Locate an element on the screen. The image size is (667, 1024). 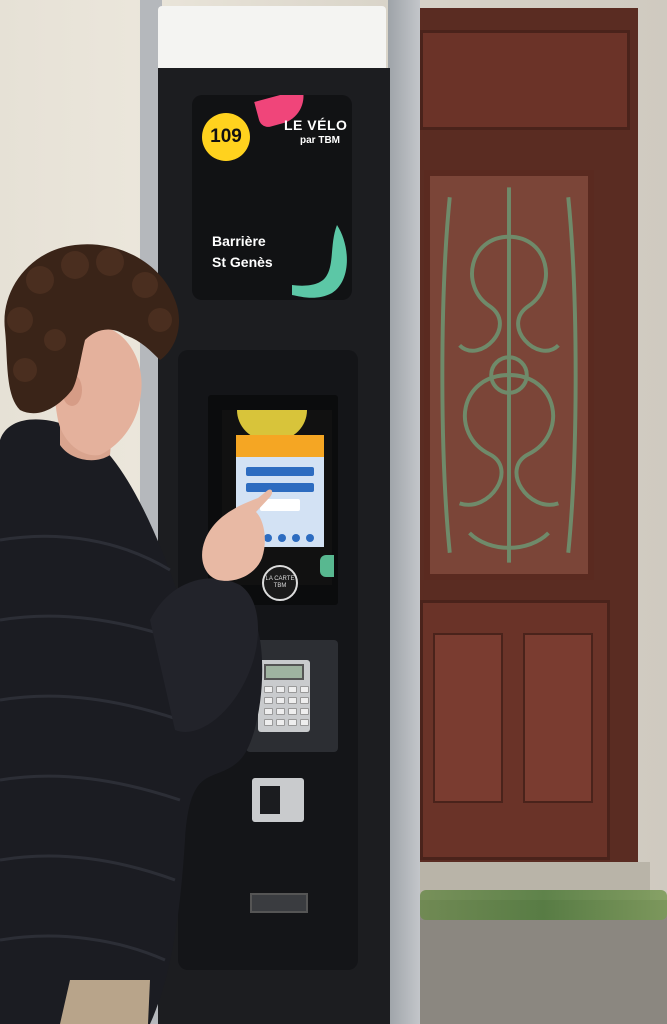
teal-screen-accent is located at coordinates (327, 566).